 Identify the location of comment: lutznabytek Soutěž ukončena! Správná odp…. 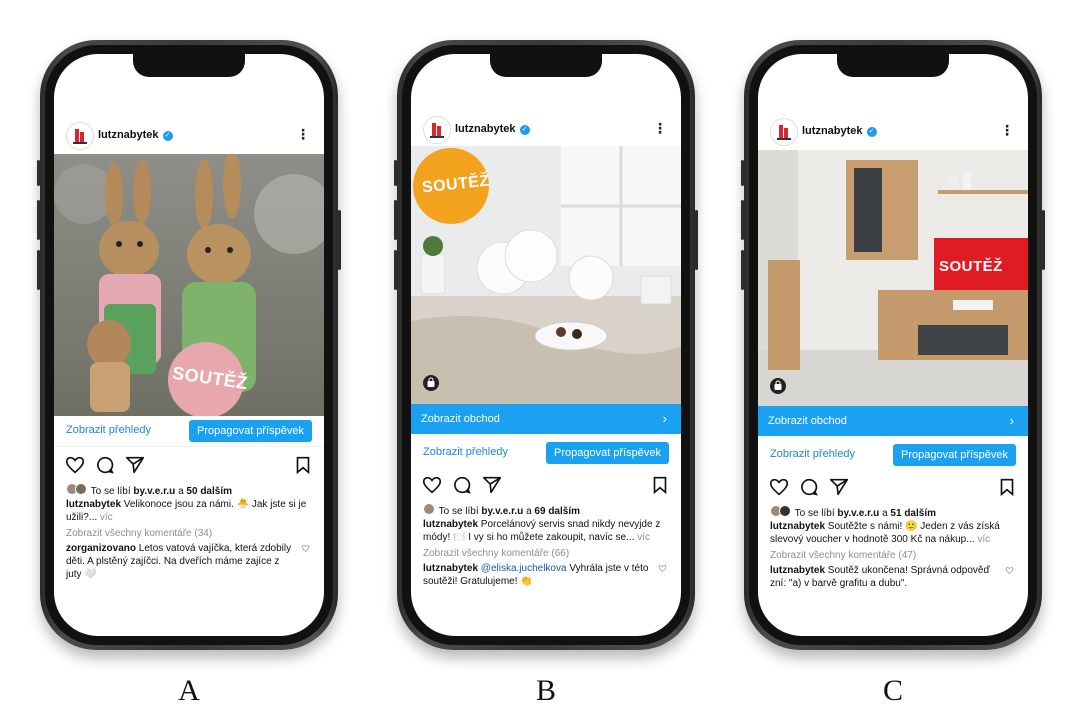
(880, 577).